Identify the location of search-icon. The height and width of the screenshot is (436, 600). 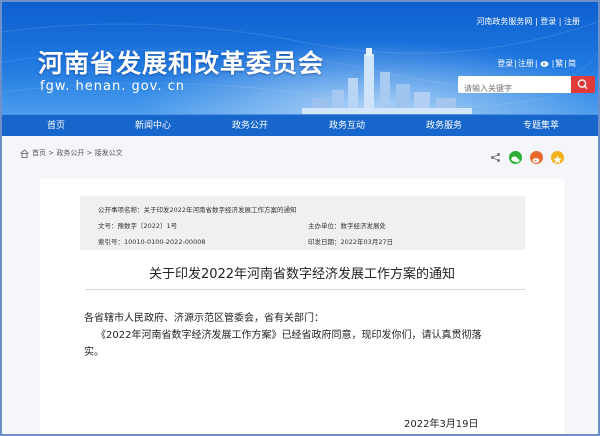
(582, 84).